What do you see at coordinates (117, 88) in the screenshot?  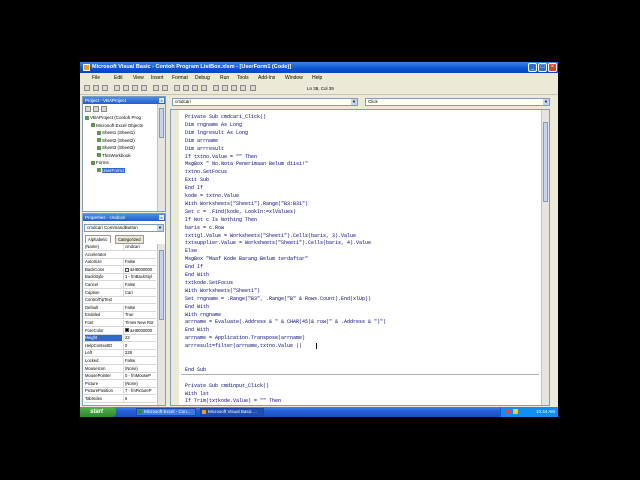 I see `cut-icon` at bounding box center [117, 88].